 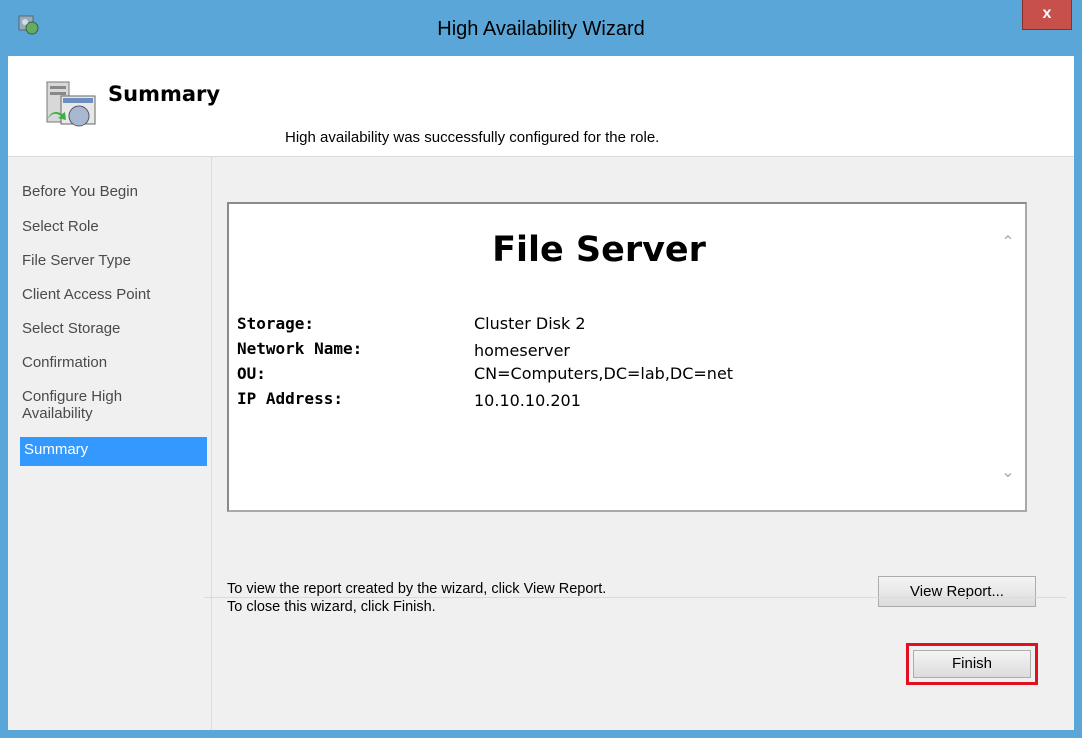 I want to click on title-bar: High Availability Wizard x, so click(x=541, y=28).